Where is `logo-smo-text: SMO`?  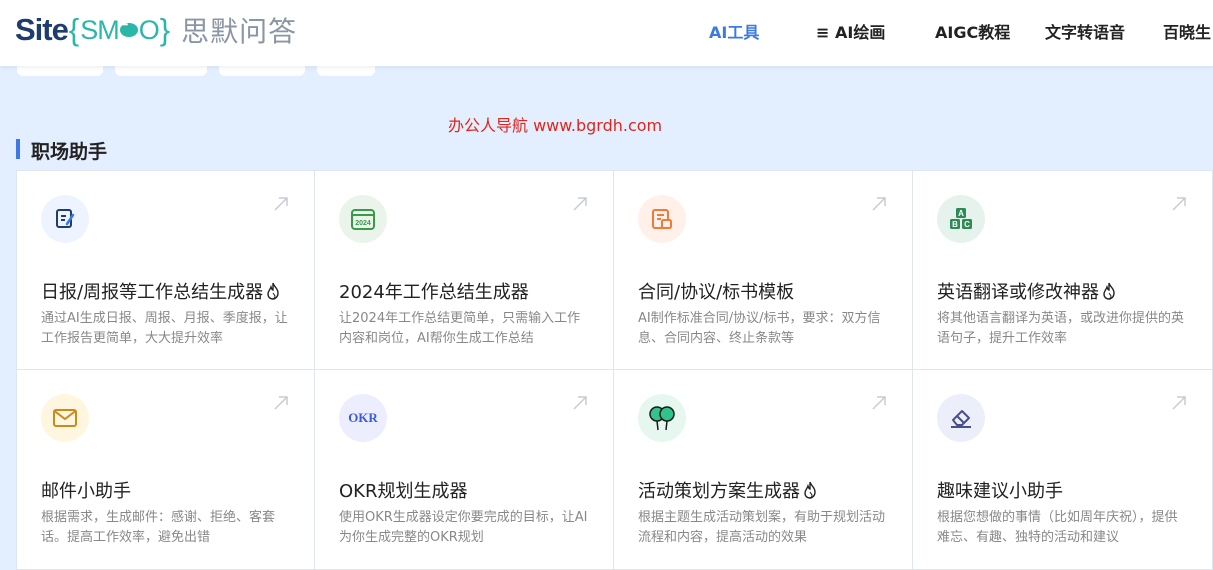 logo-smo-text: SMO is located at coordinates (120, 30).